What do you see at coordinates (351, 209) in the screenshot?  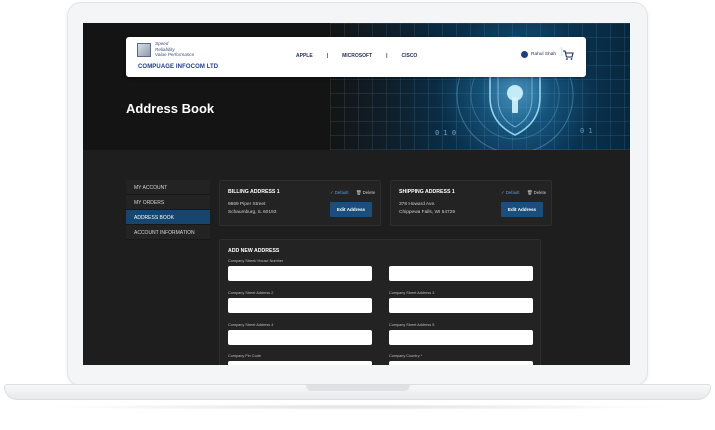 I see `billing-edit-address-button: Edit Address` at bounding box center [351, 209].